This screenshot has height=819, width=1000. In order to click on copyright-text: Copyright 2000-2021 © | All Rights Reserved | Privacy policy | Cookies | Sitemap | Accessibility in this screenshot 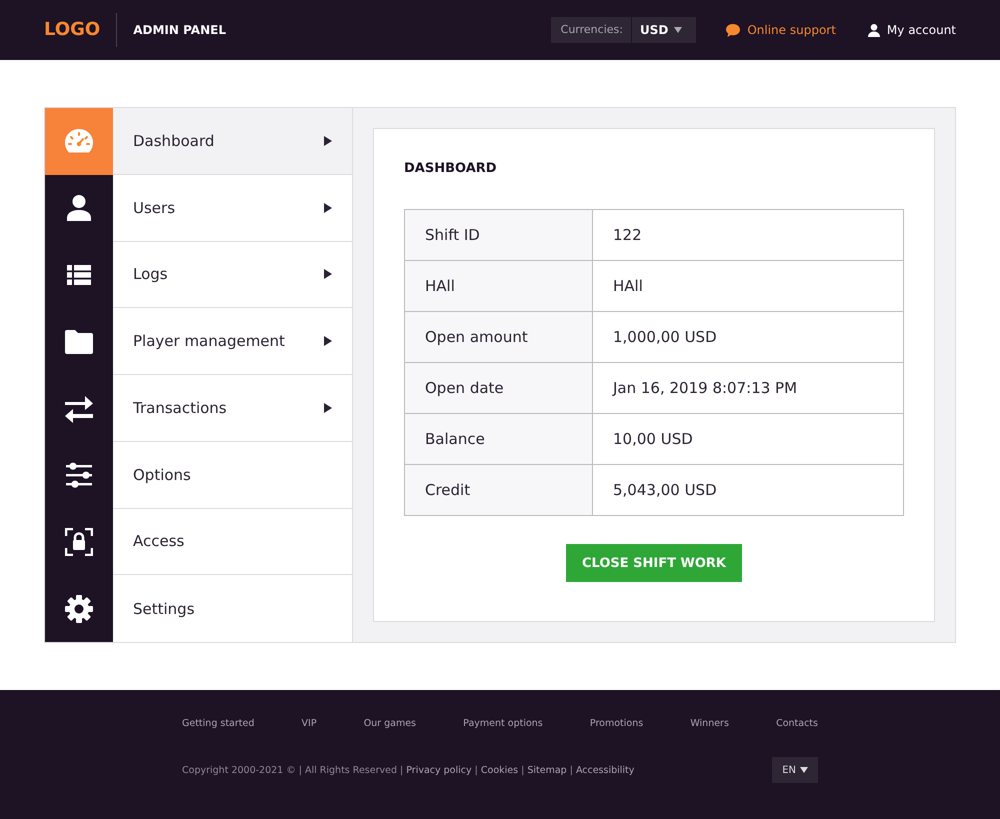, I will do `click(408, 770)`.